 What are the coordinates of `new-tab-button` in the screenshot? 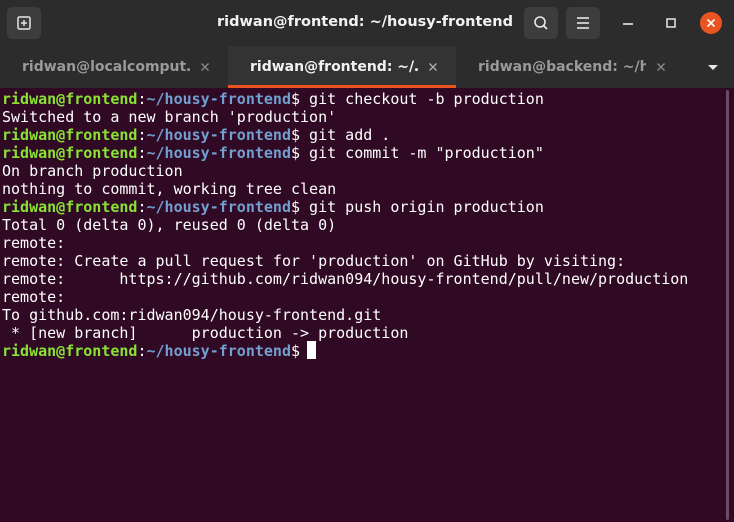 It's located at (24, 23).